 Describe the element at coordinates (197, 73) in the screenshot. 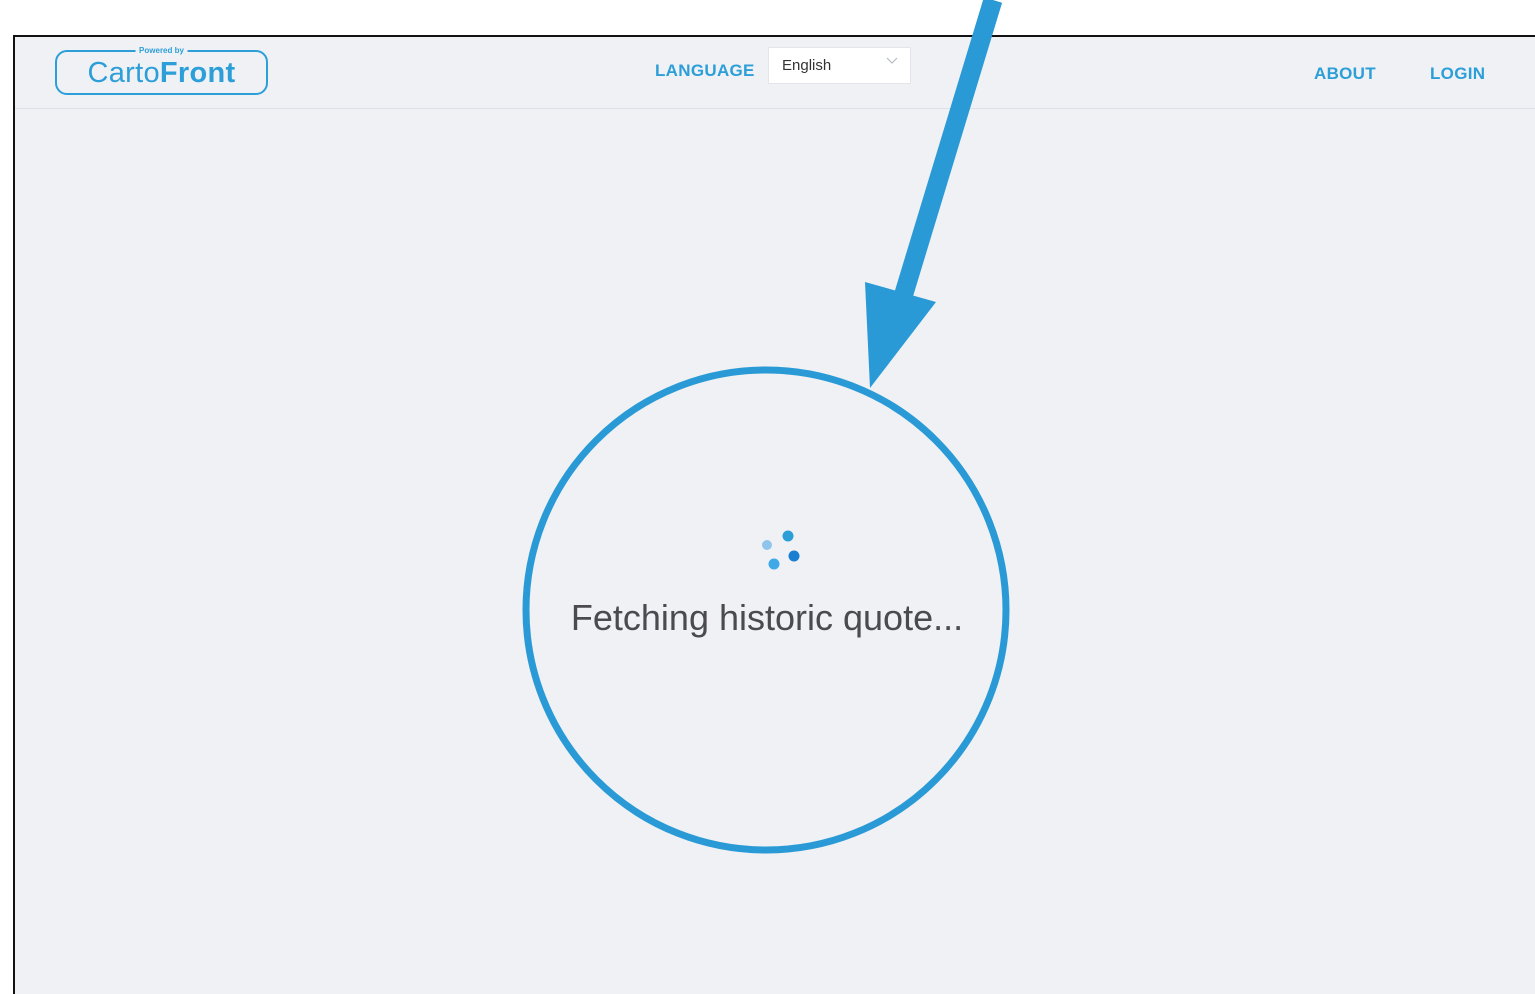

I see `logo-brand-suffix: Front` at that location.